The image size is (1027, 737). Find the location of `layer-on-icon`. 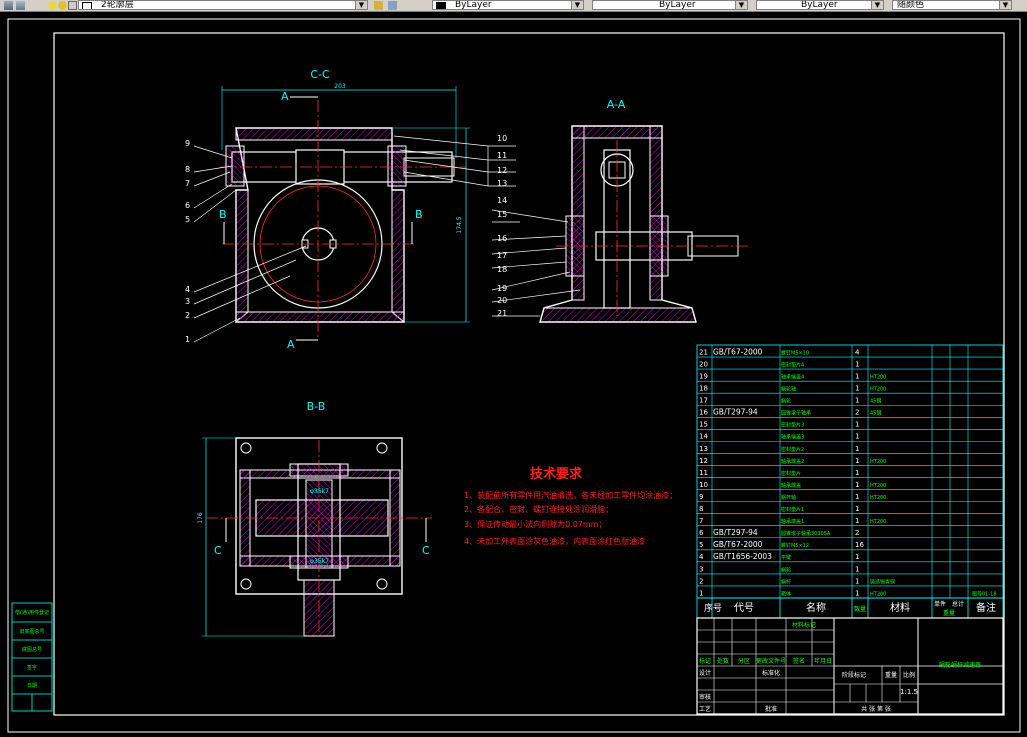

layer-on-icon is located at coordinates (52, 5).